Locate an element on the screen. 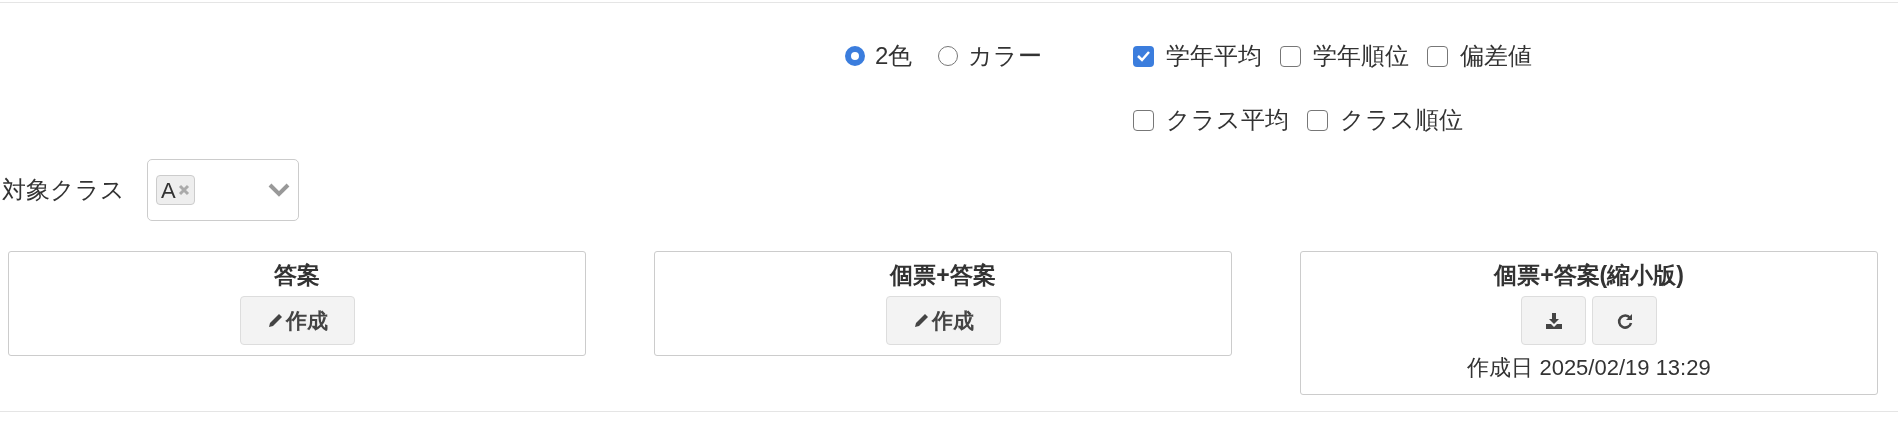 The image size is (1898, 422). checkbox-label: 偏差値 is located at coordinates (1496, 56).